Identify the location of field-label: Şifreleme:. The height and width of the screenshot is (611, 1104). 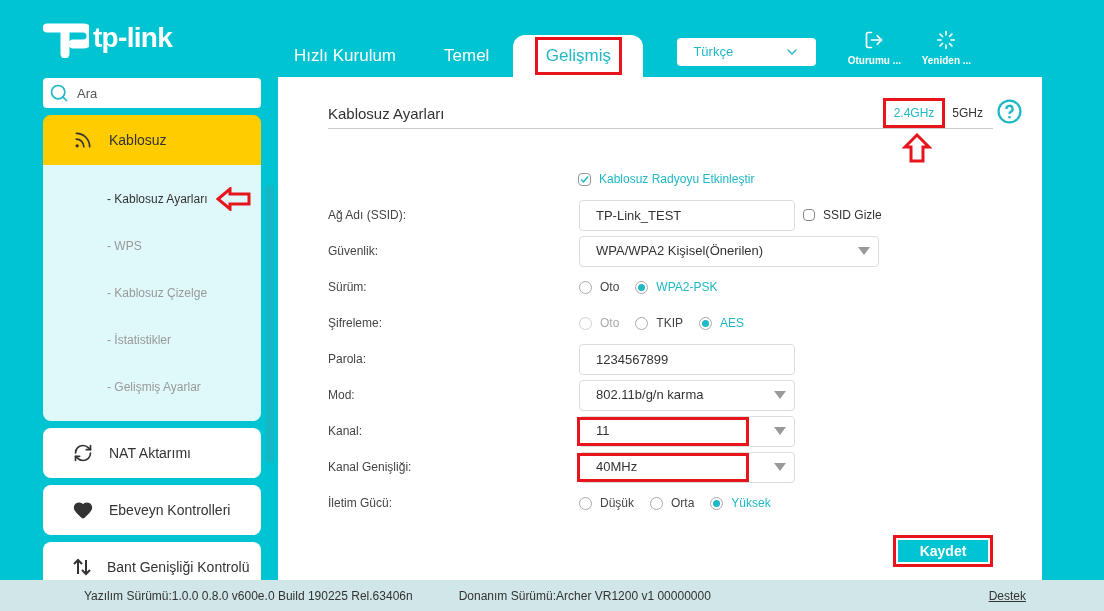
(356, 323).